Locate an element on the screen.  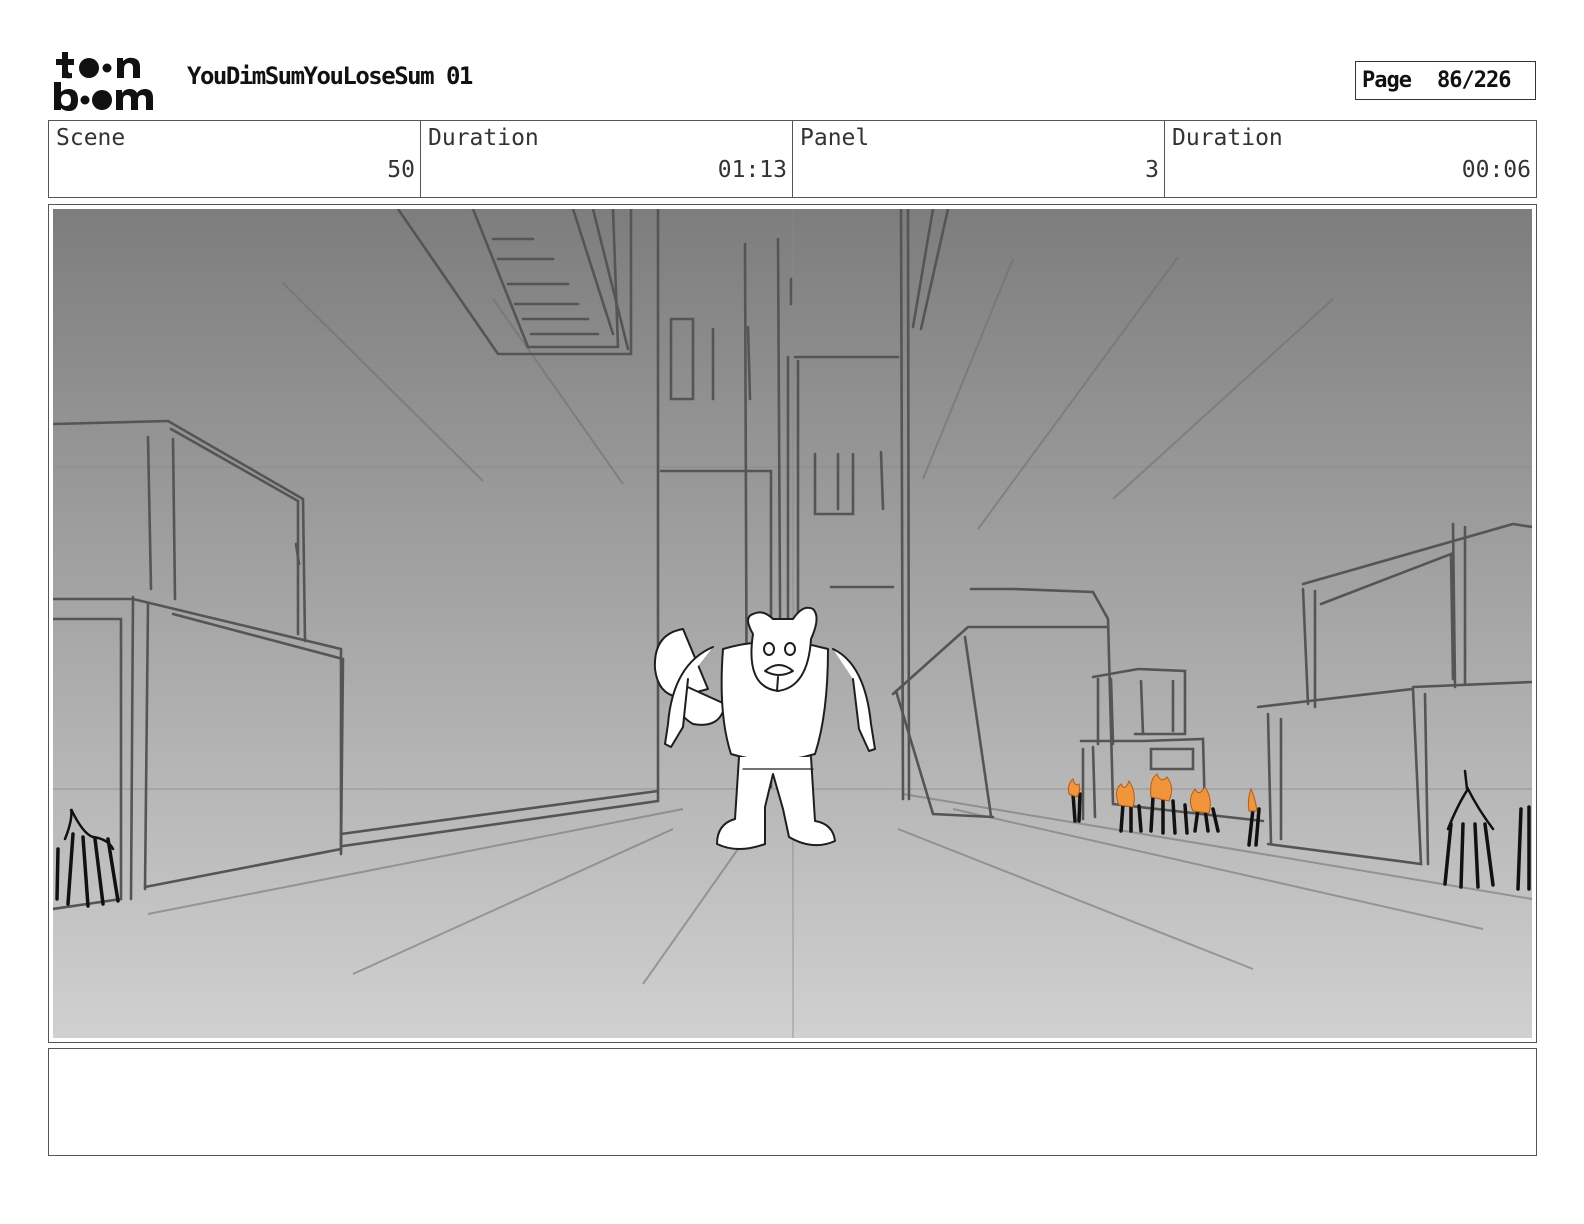
scene-duration-label: Duration is located at coordinates (483, 138).